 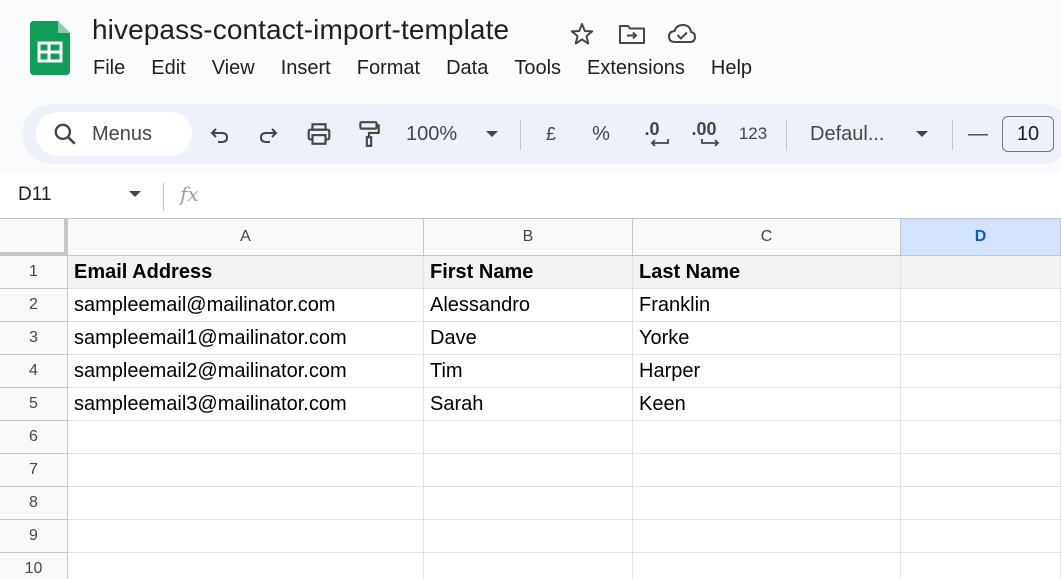 What do you see at coordinates (981, 404) in the screenshot?
I see `cell-d5` at bounding box center [981, 404].